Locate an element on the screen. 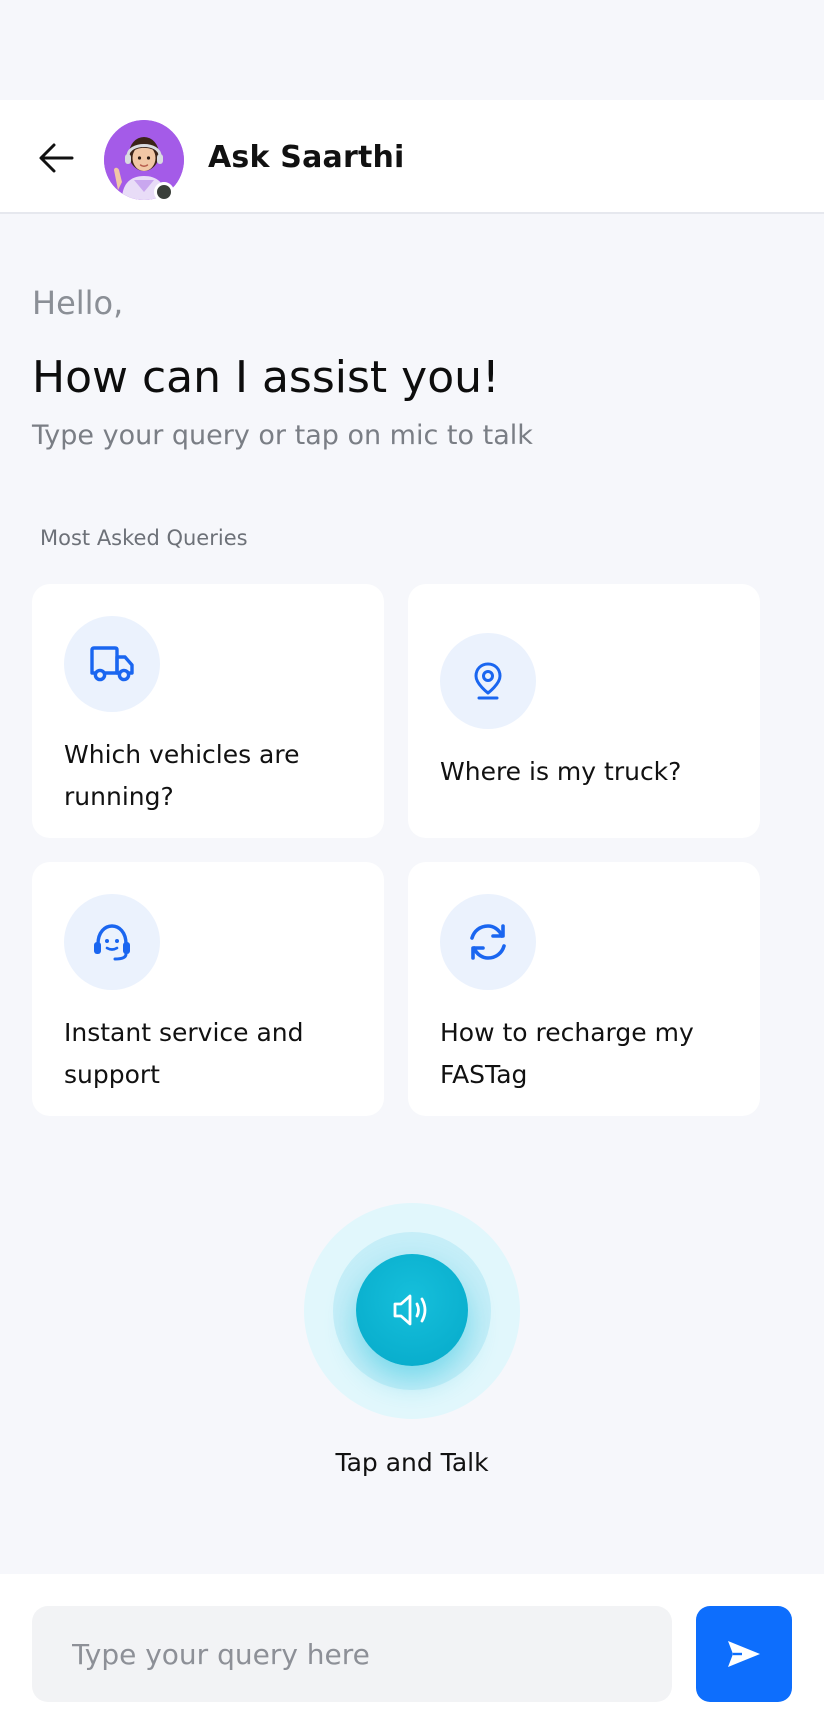 The width and height of the screenshot is (824, 1734). send-button is located at coordinates (744, 1654).